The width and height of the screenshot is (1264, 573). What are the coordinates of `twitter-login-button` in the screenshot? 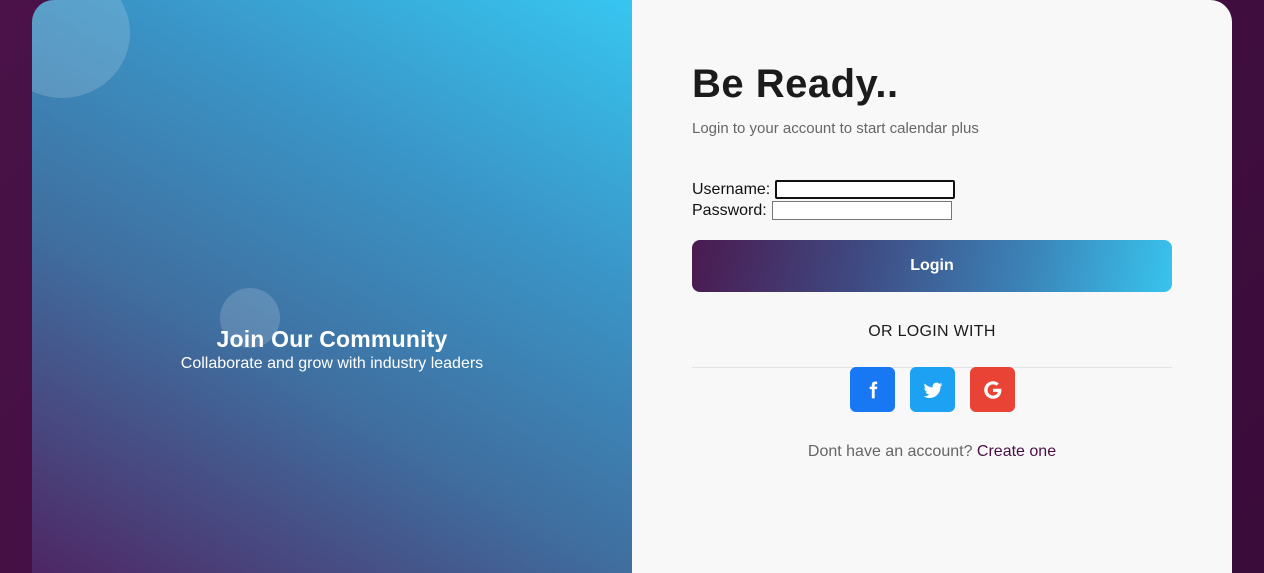 It's located at (932, 389).